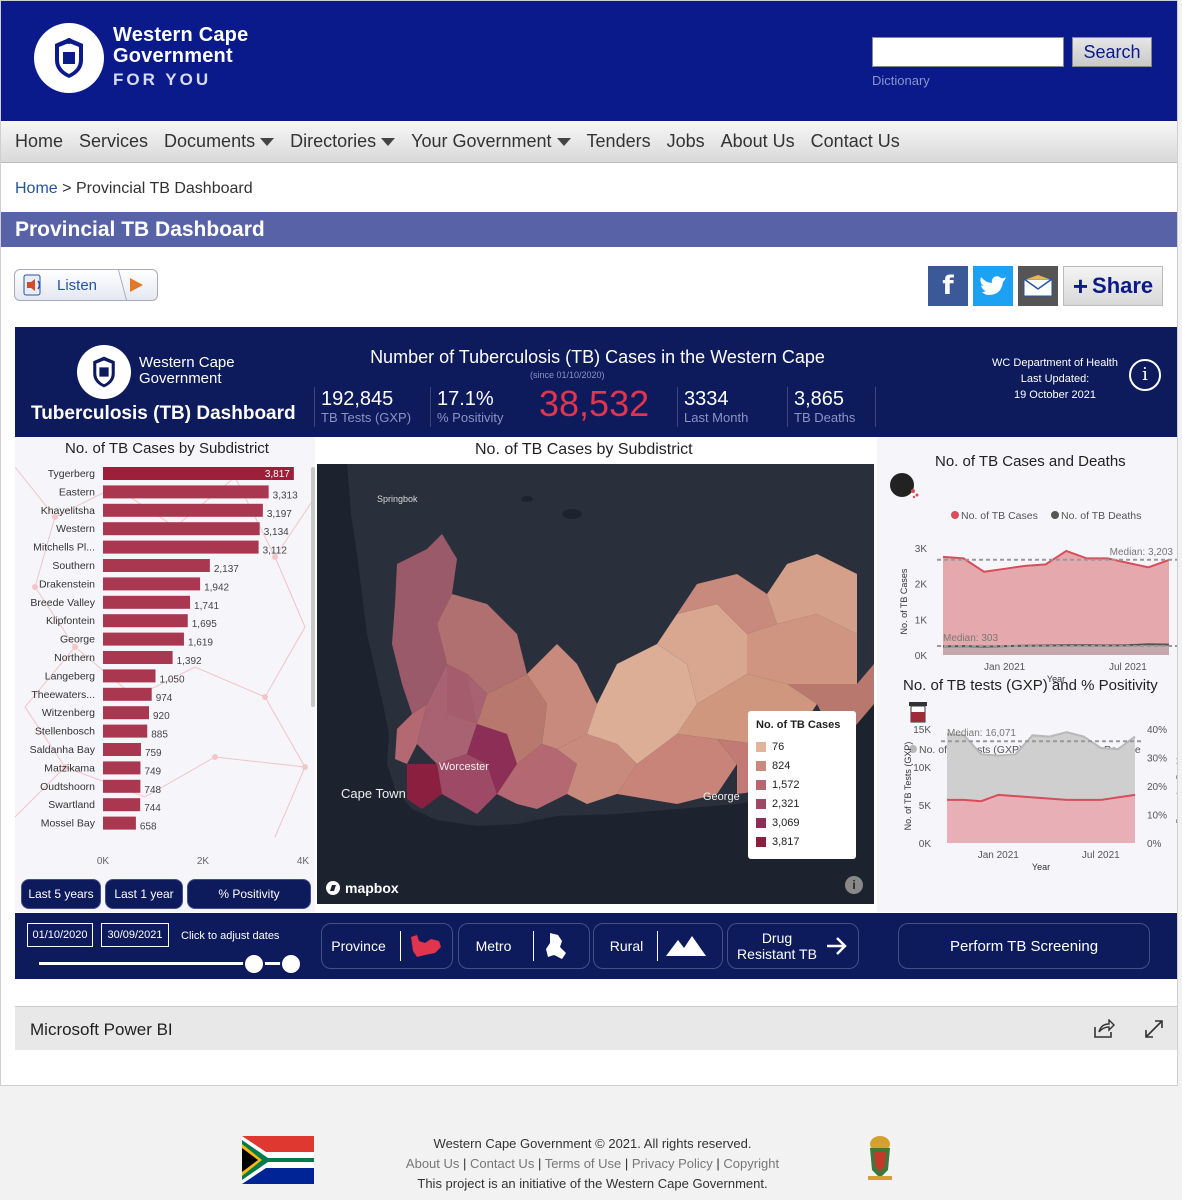 This screenshot has width=1182, height=1200. I want to click on divider, so click(534, 946).